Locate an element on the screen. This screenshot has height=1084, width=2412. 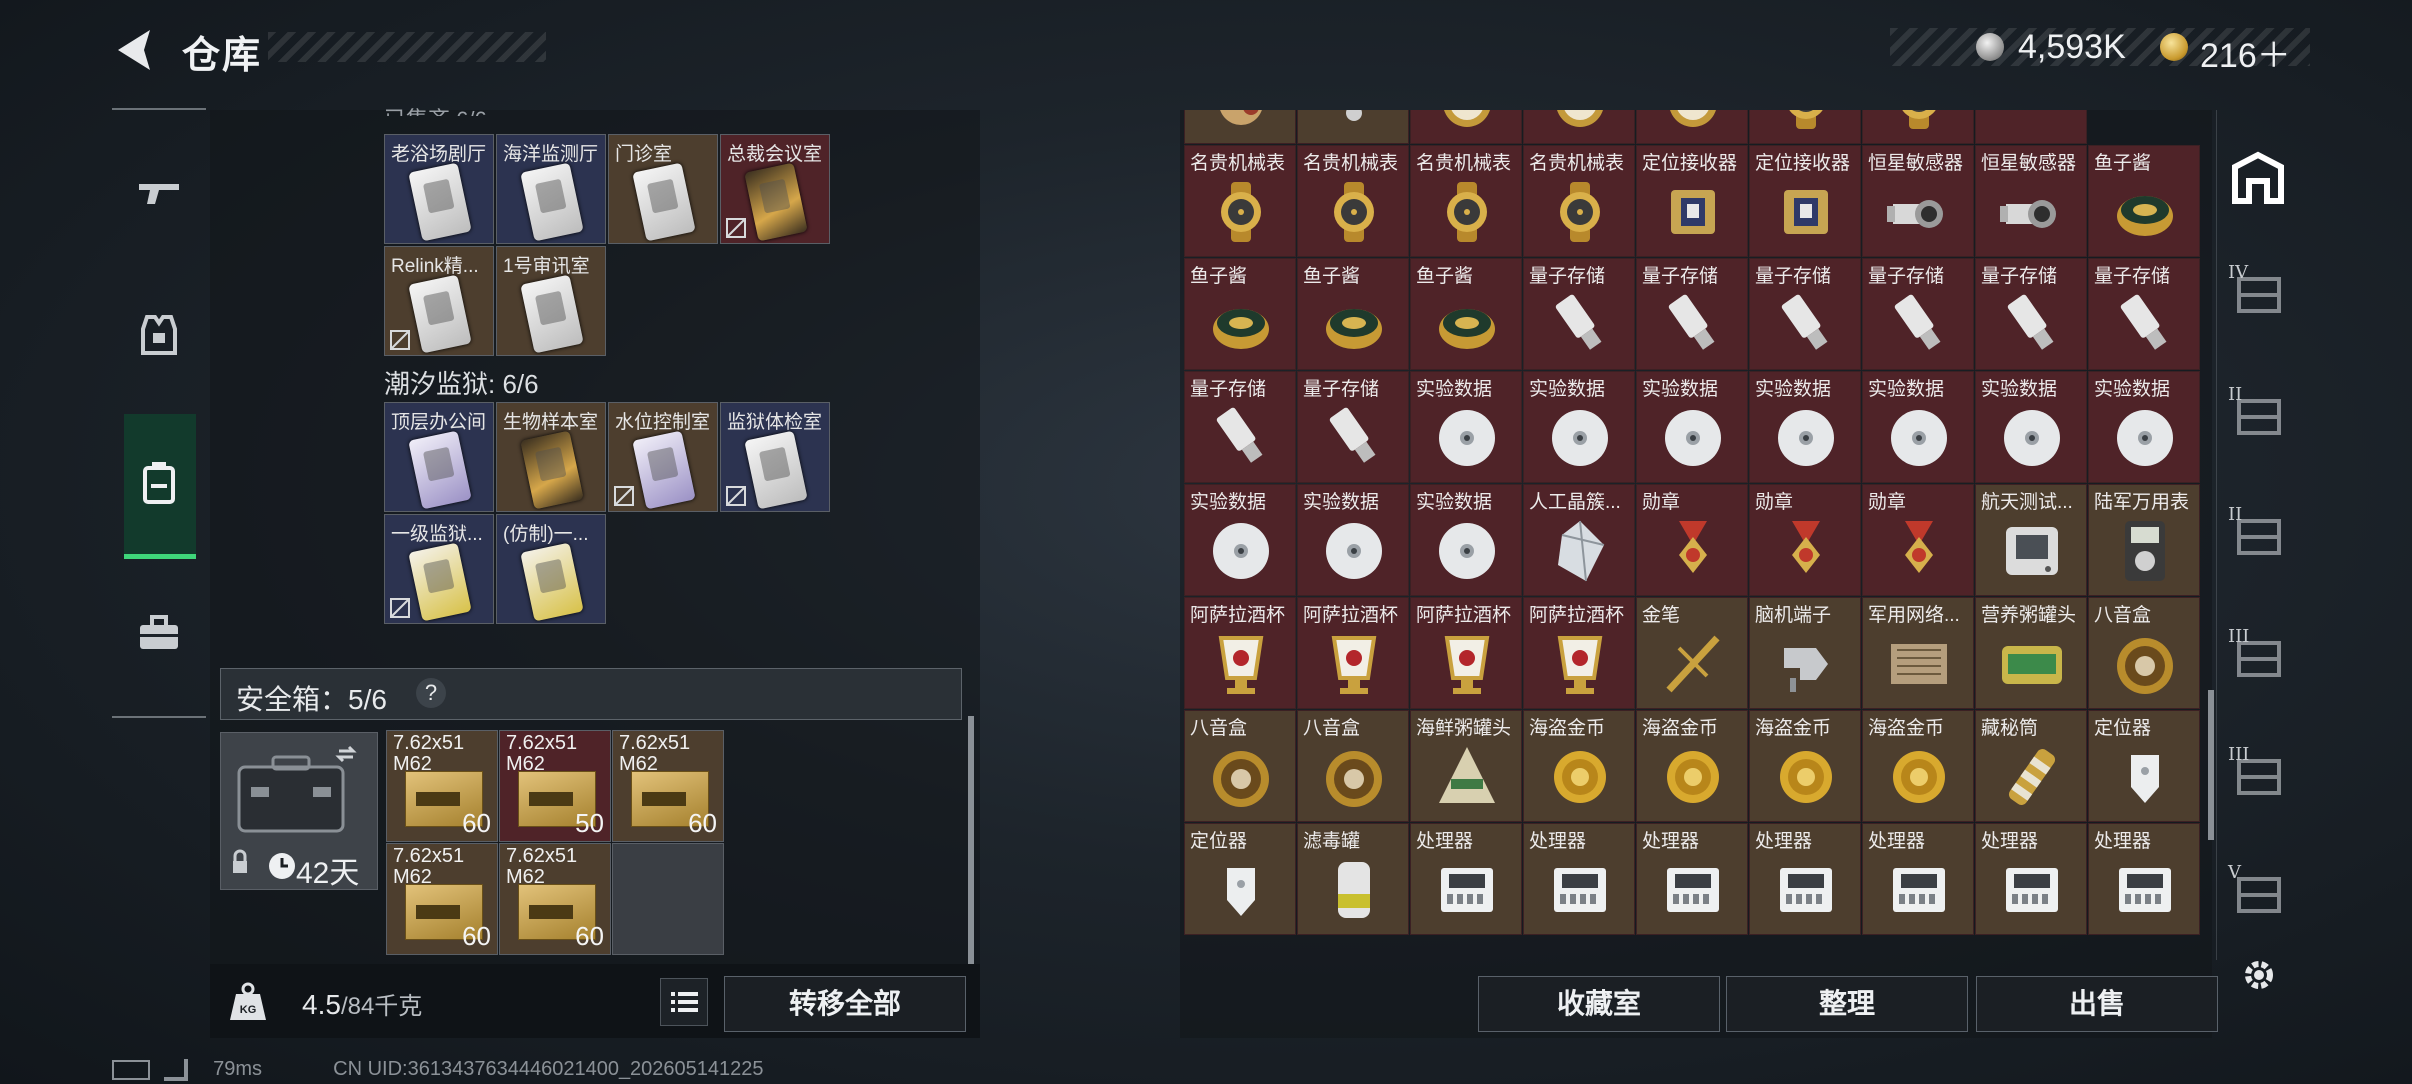
empty-slot is located at coordinates (668, 899).